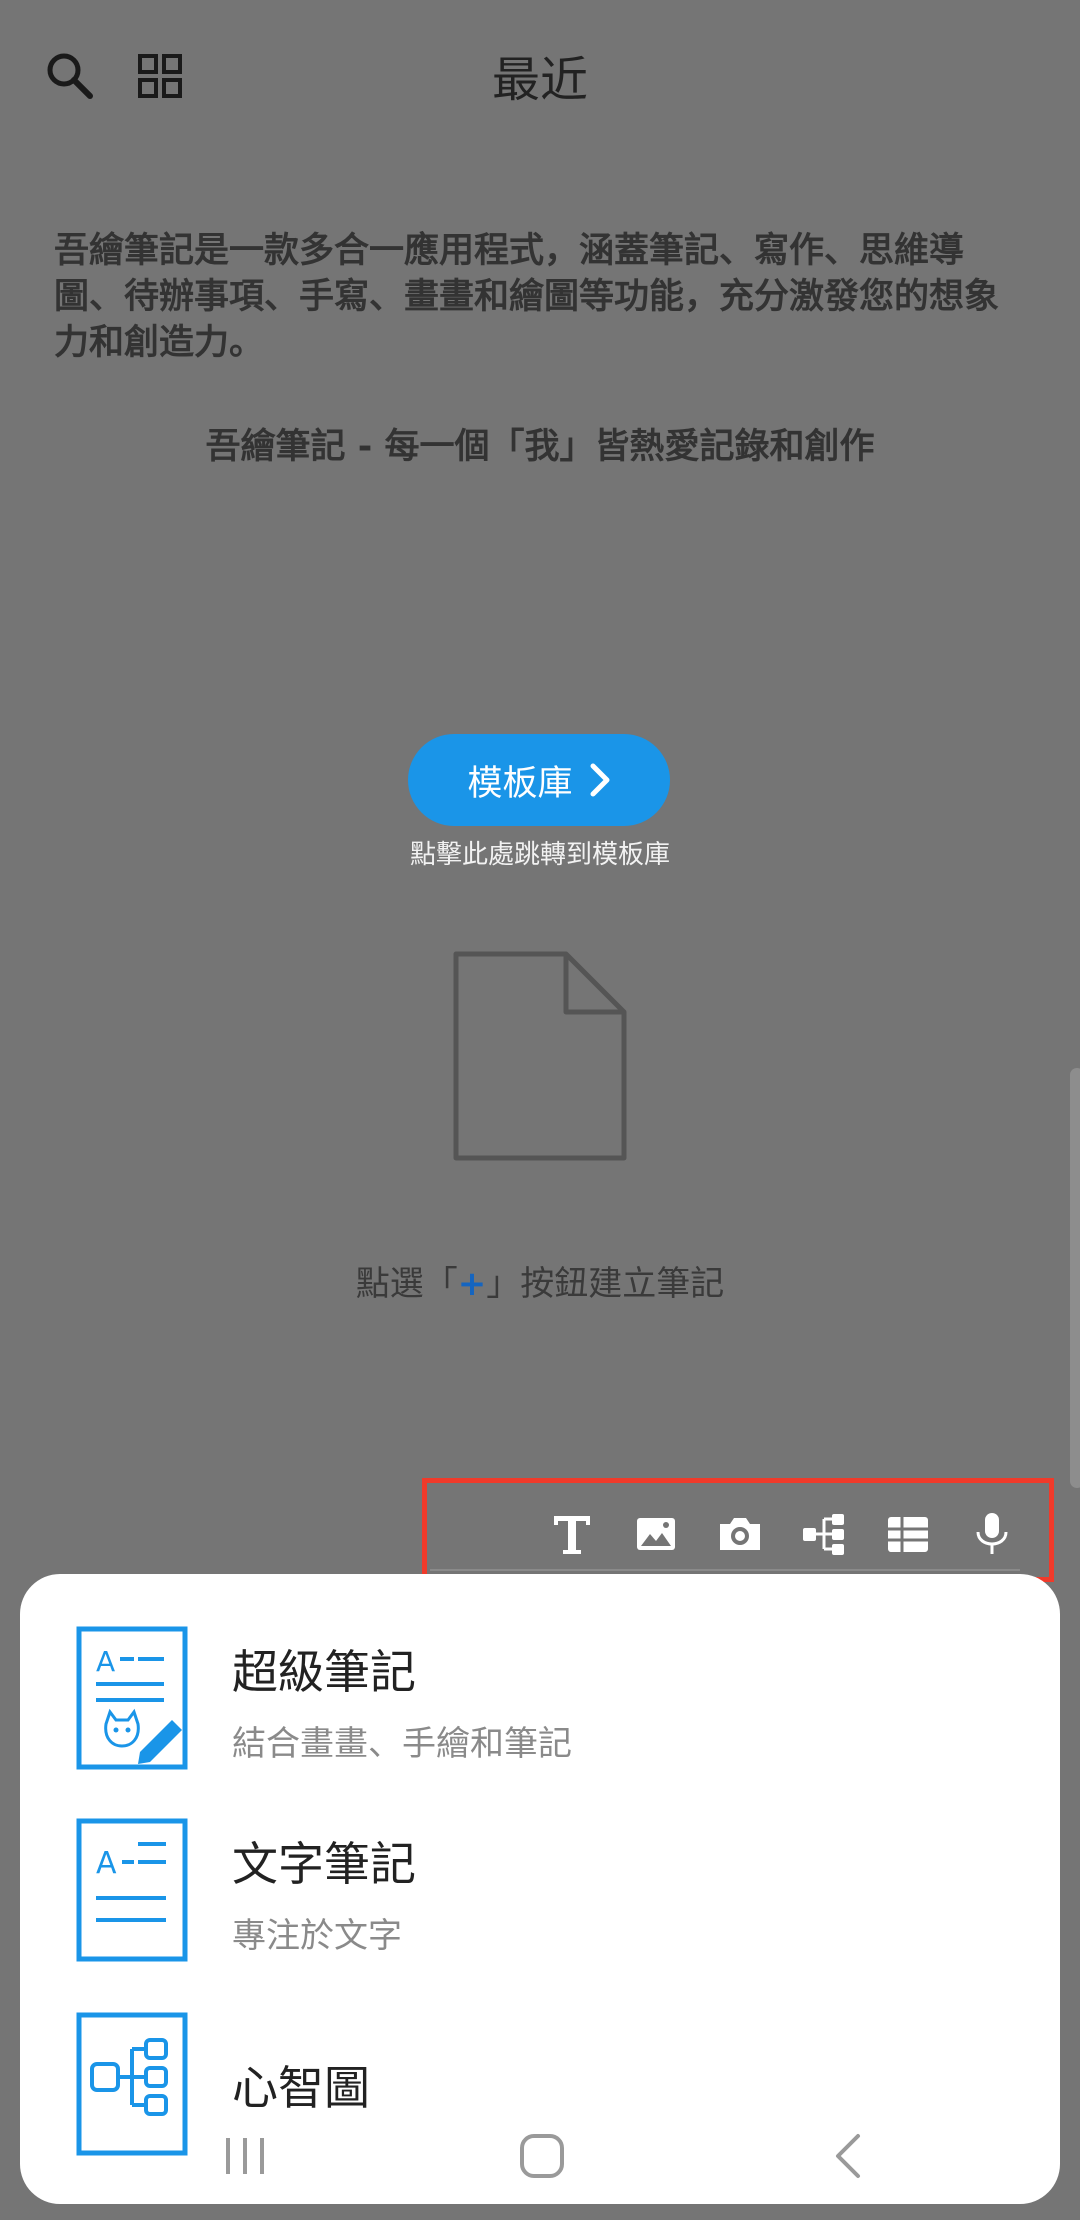  I want to click on mindmap-icon, so click(824, 1534).